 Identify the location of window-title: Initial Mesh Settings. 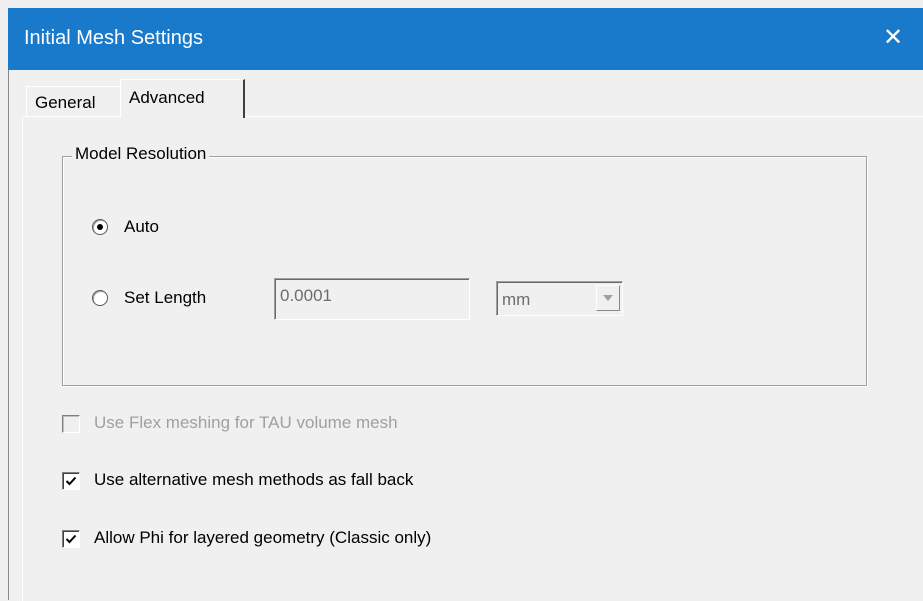
(113, 38).